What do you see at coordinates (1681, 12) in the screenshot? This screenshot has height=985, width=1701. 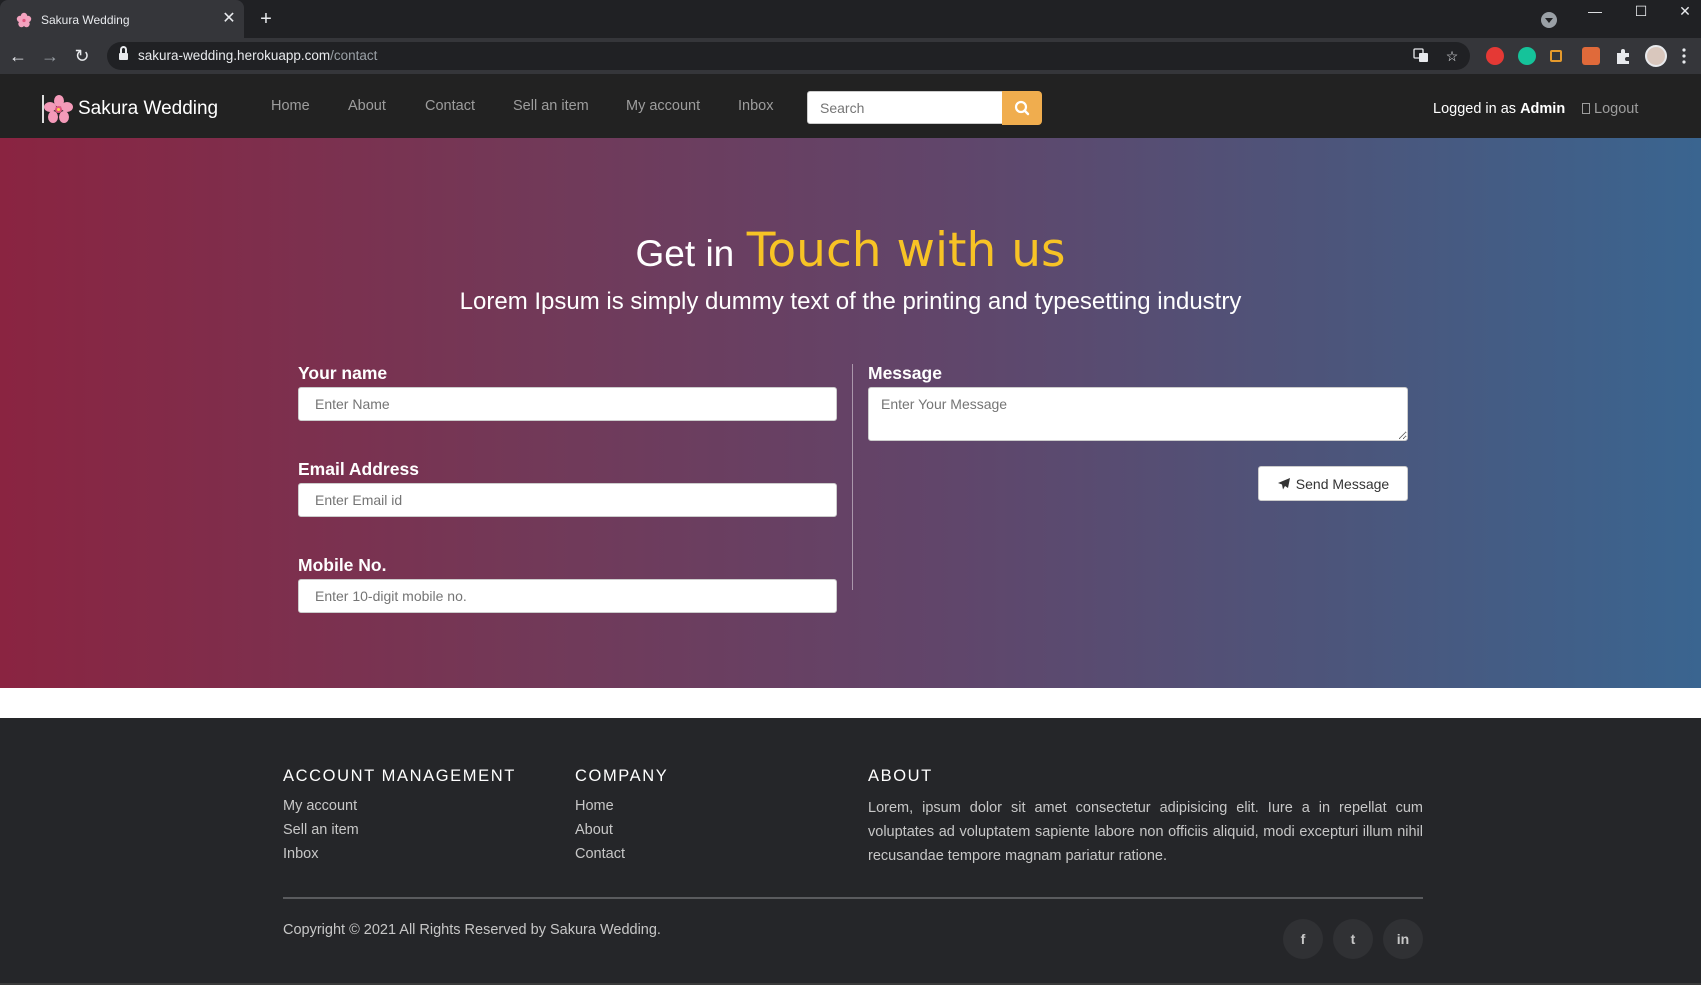 I see `window-close-button: ✕` at bounding box center [1681, 12].